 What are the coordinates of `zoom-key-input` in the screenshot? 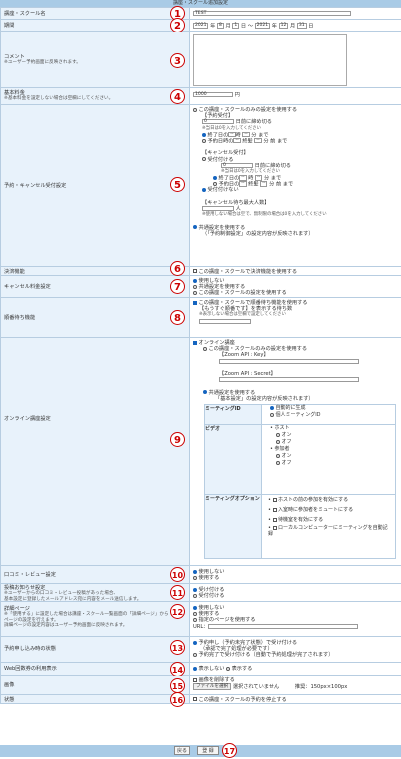 It's located at (289, 361).